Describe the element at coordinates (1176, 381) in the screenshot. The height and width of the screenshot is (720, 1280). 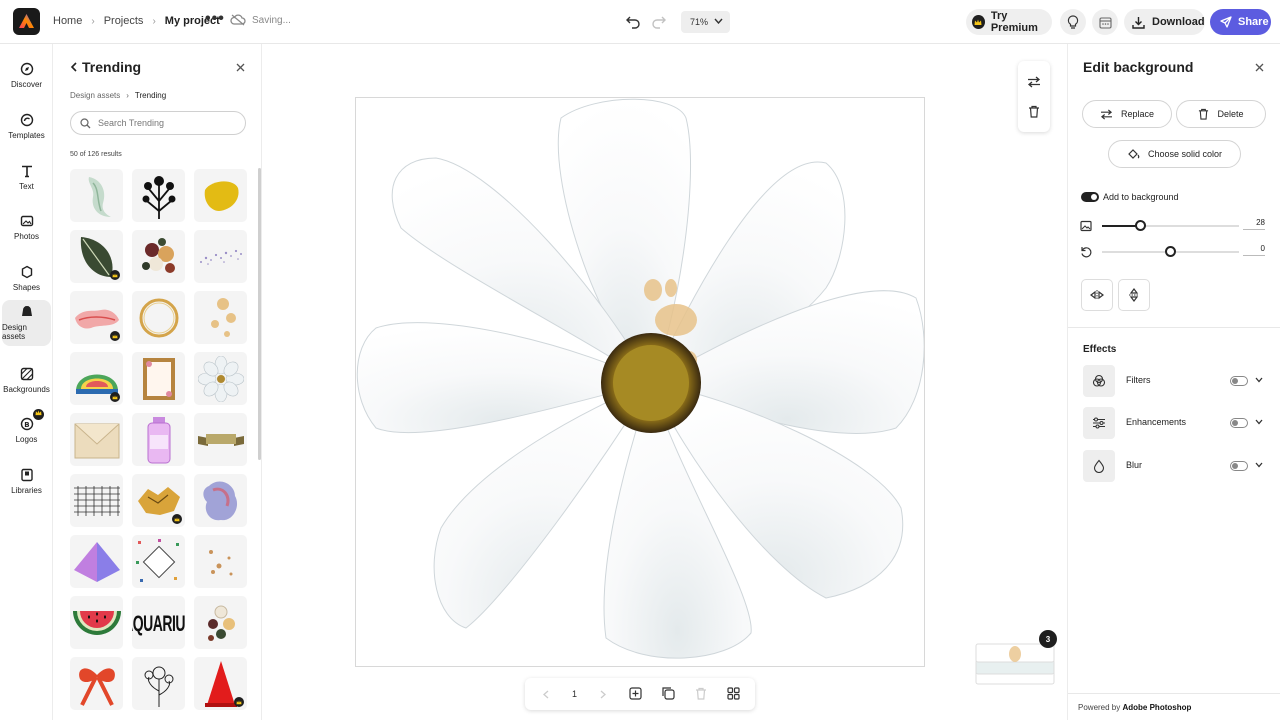
I see `effect-filters: Filters` at that location.